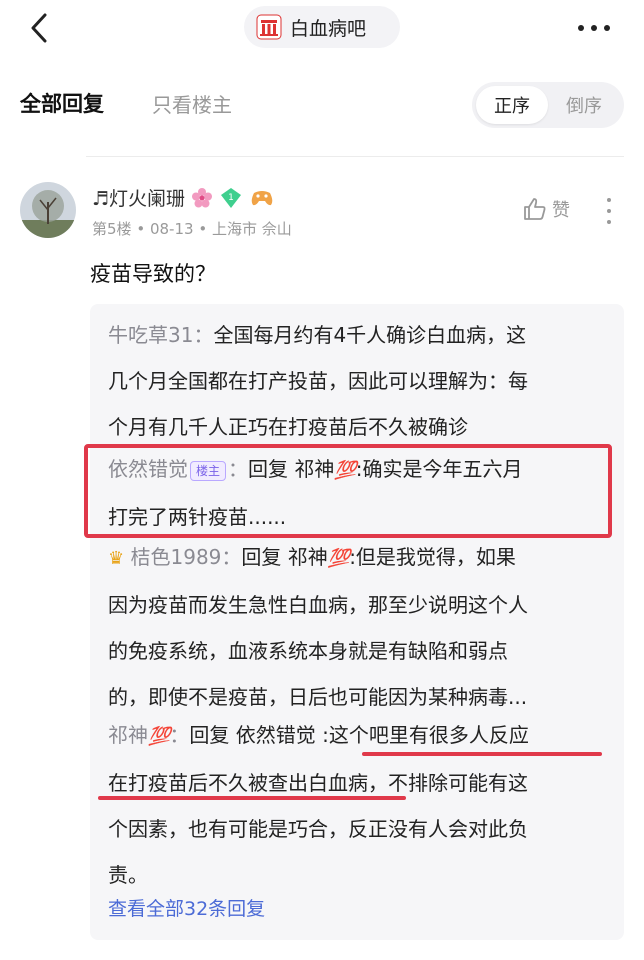 The image size is (644, 960). Describe the element at coordinates (512, 105) in the screenshot. I see `sort-asc-button: 正序` at that location.